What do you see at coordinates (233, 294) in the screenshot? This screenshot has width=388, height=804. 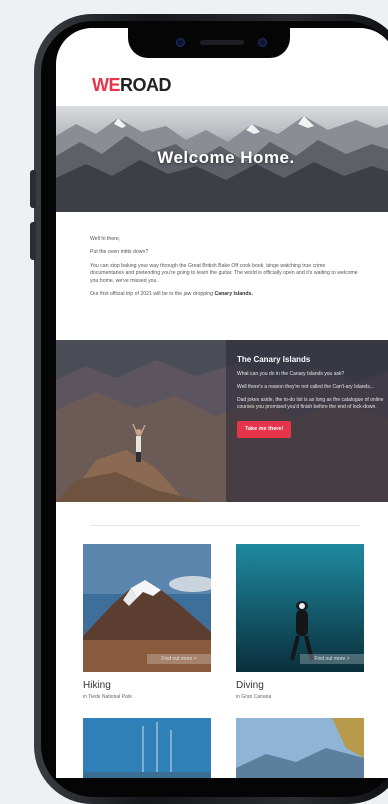 I see `canary-islands-link: Canary Islands.` at bounding box center [233, 294].